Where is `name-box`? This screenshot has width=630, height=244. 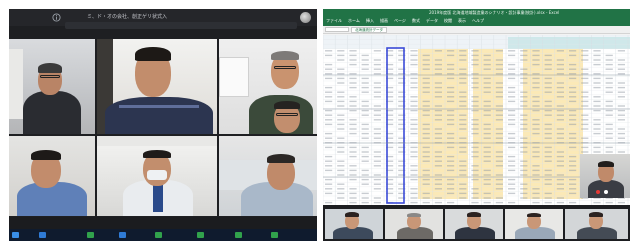
name-box is located at coordinates (337, 29).